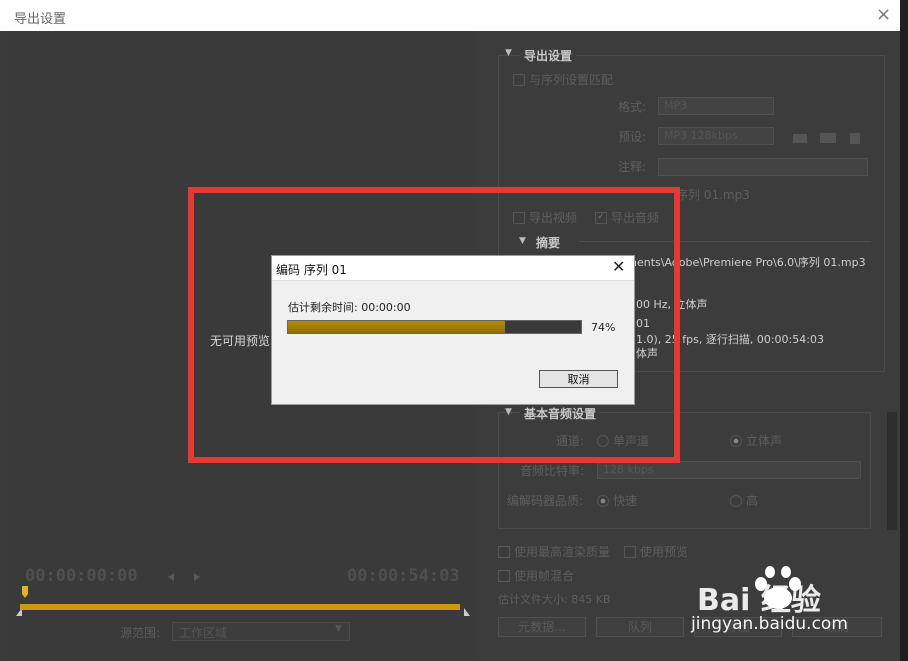 The height and width of the screenshot is (661, 908). What do you see at coordinates (632, 167) in the screenshot?
I see `comments-label: 注释:` at bounding box center [632, 167].